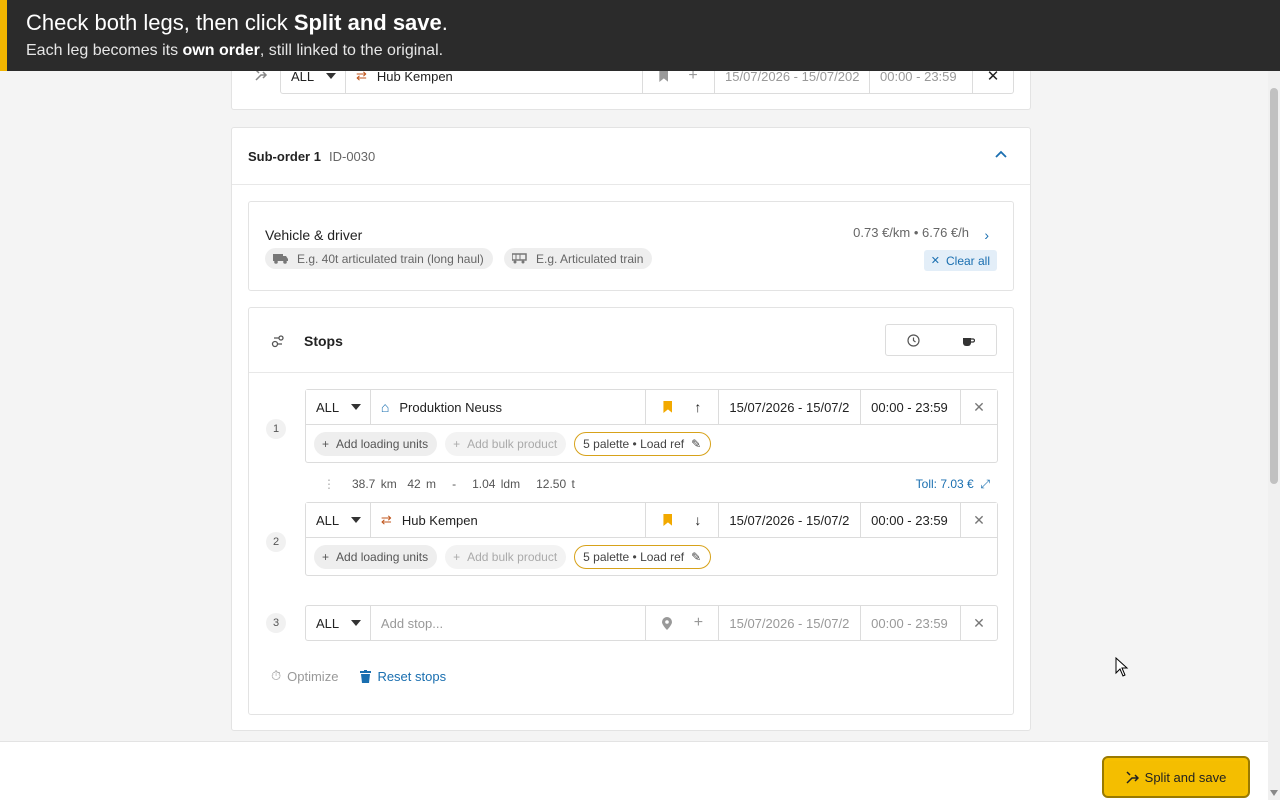 Image resolution: width=1280 pixels, height=800 pixels. I want to click on clock-icon, so click(913, 340).